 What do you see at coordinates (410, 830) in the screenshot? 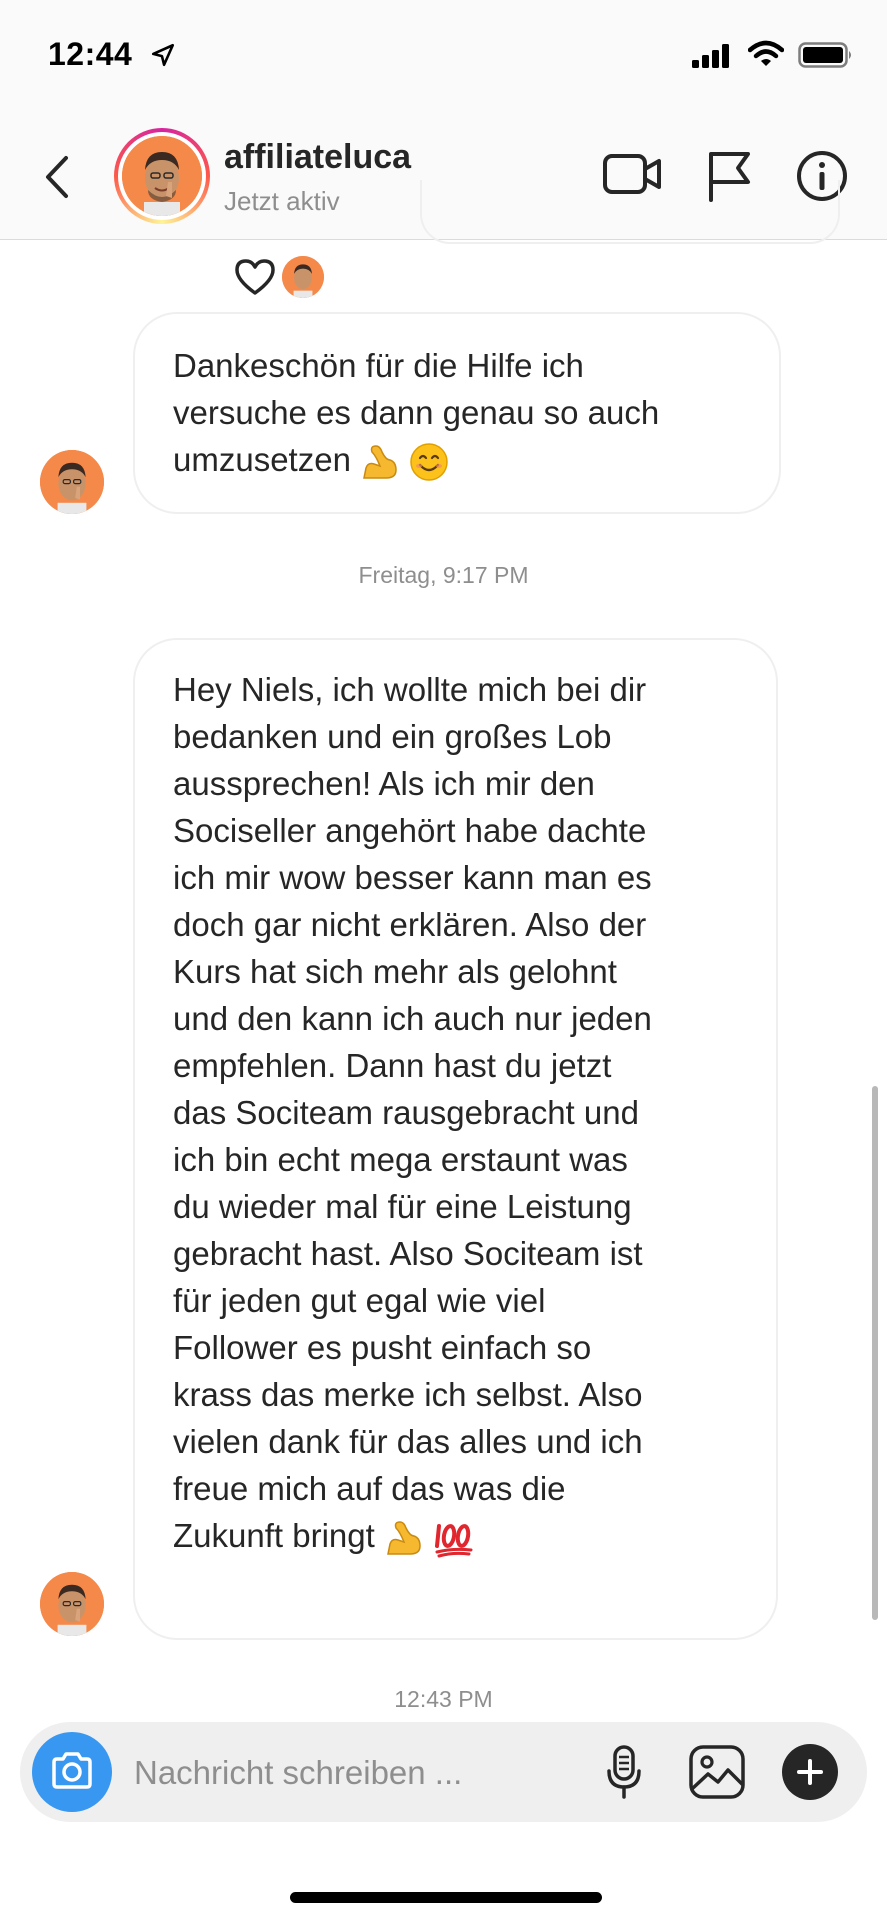
I see `message-line: Sociseller angehört habe dachte` at bounding box center [410, 830].